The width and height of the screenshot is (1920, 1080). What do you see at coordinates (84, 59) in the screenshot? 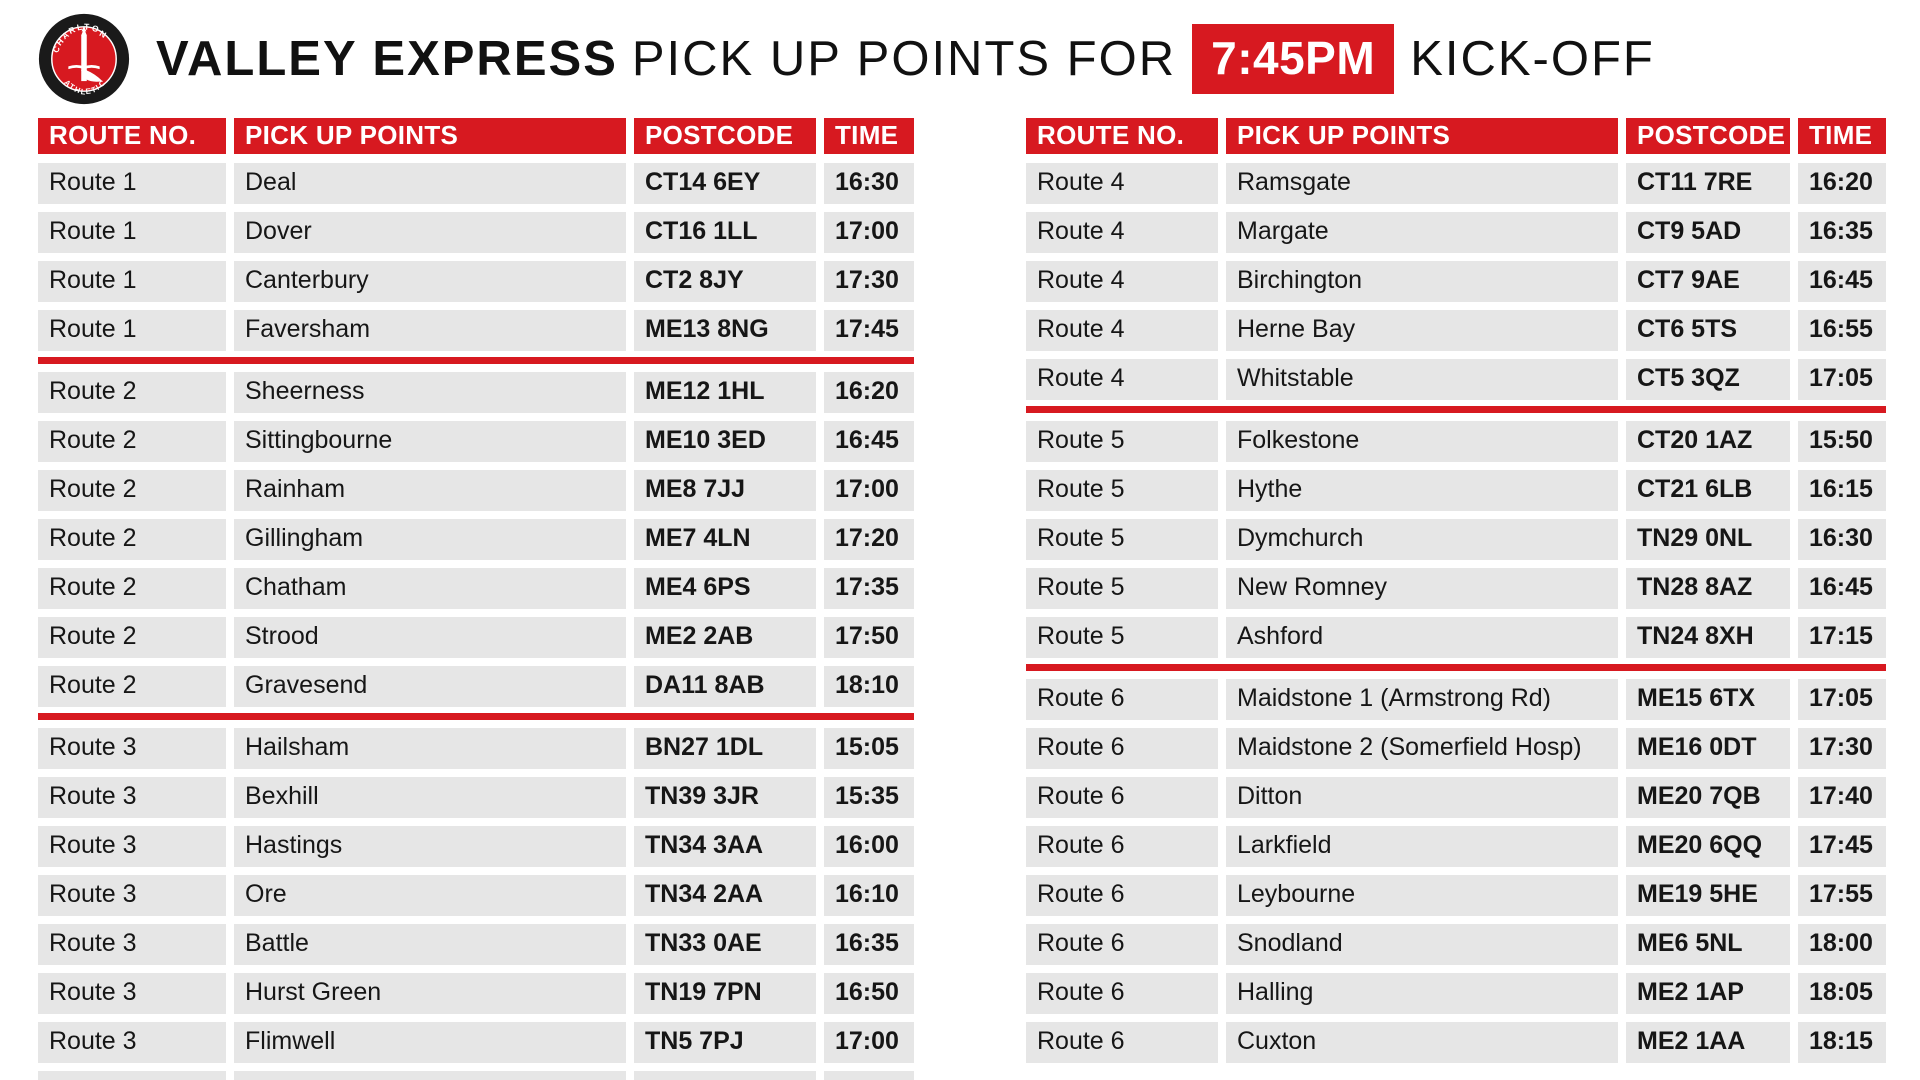
I see `charlton-athletic-crest-icon: C H A R L T O N A T H L E T I C` at bounding box center [84, 59].